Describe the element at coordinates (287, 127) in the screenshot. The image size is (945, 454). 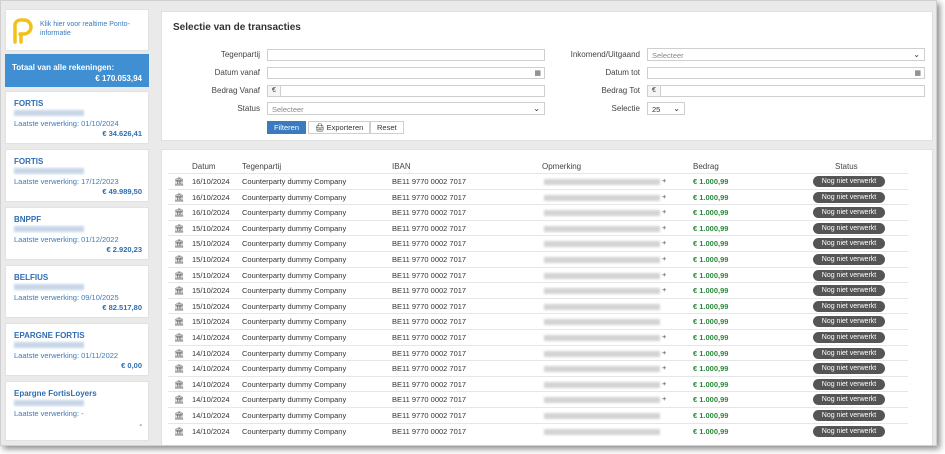
I see `filter-button: Filteren` at that location.